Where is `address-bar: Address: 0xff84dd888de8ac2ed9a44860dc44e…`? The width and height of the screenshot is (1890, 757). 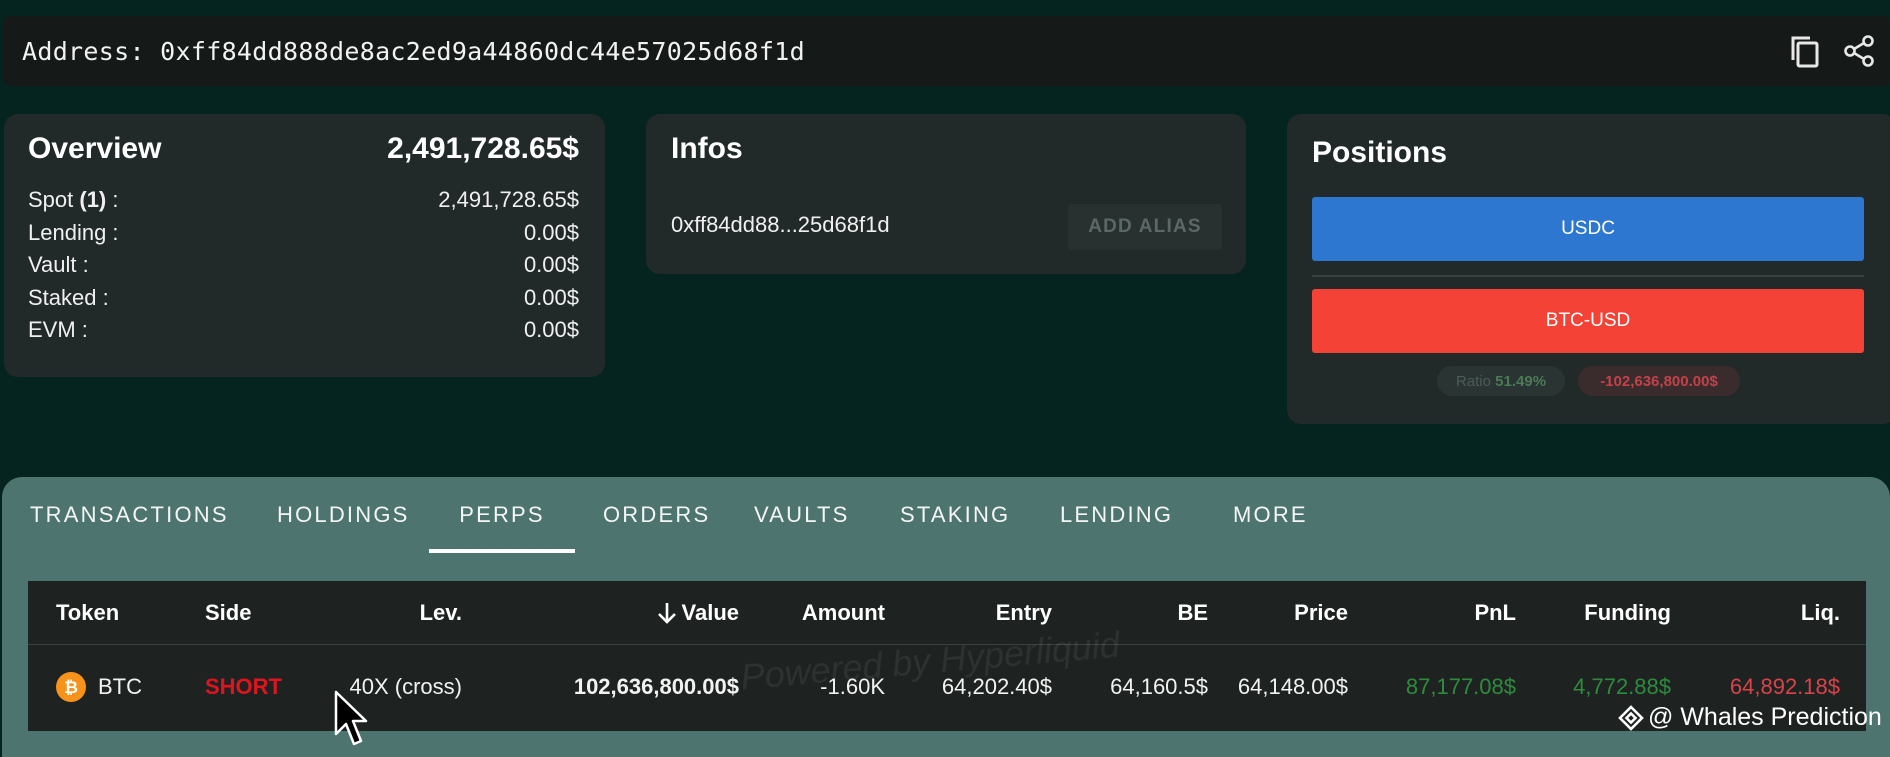
address-bar: Address: 0xff84dd888de8ac2ed9a44860dc44e… is located at coordinates (947, 51).